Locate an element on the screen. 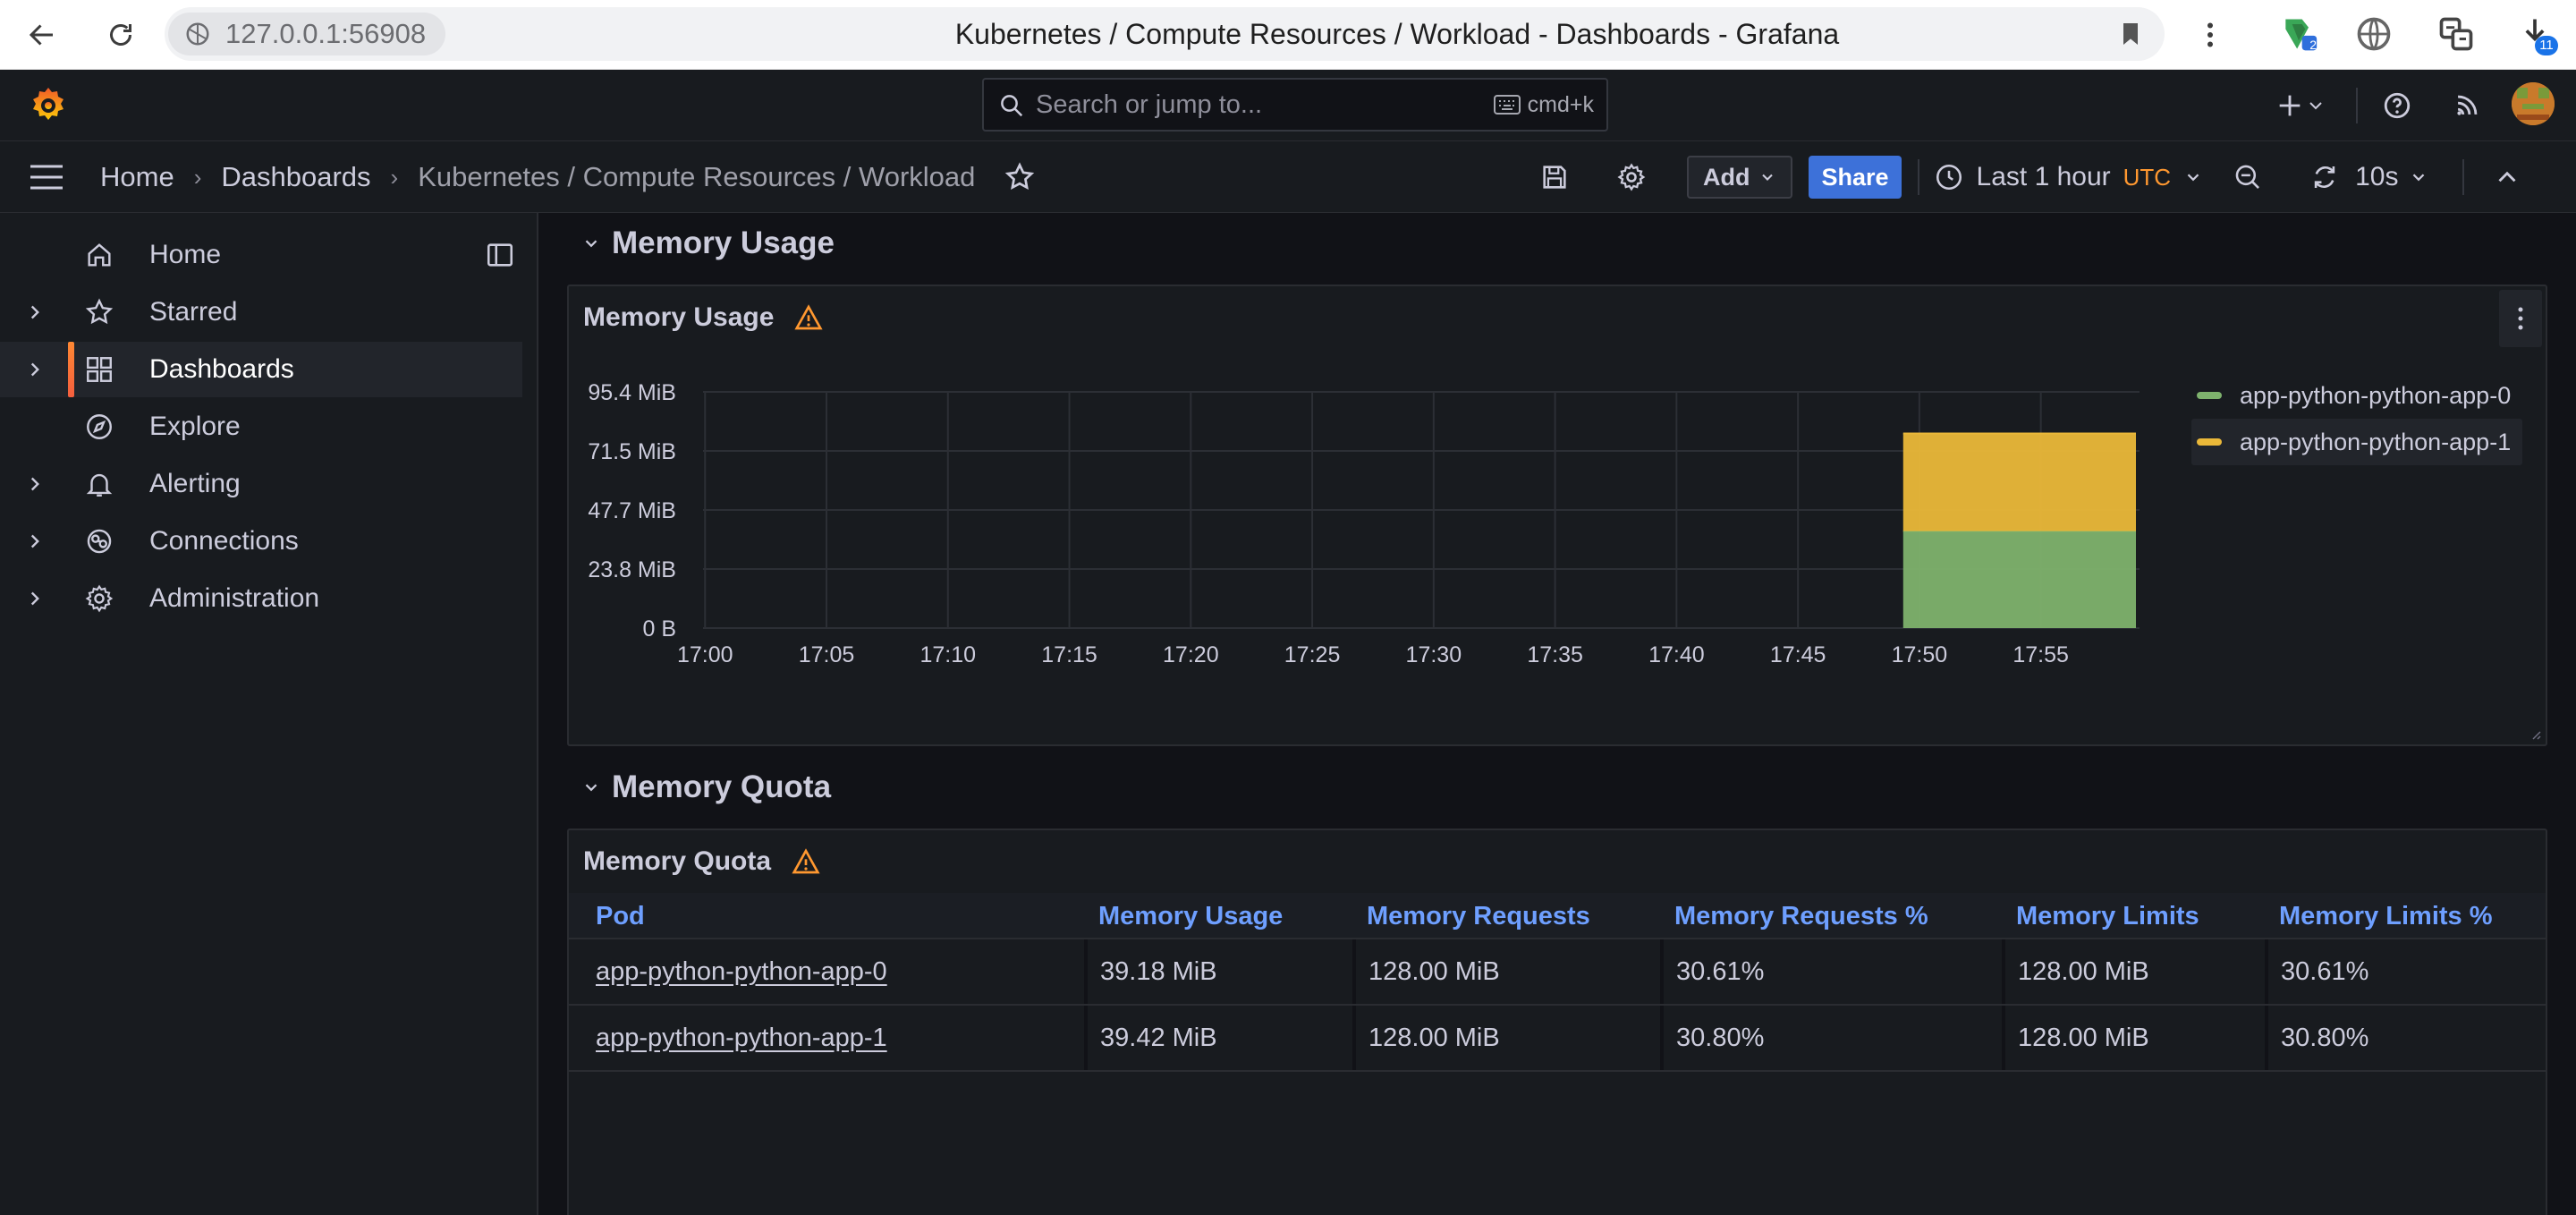 Image resolution: width=2576 pixels, height=1215 pixels. column-header-memory-limits: Memory Limits is located at coordinates (2107, 916).